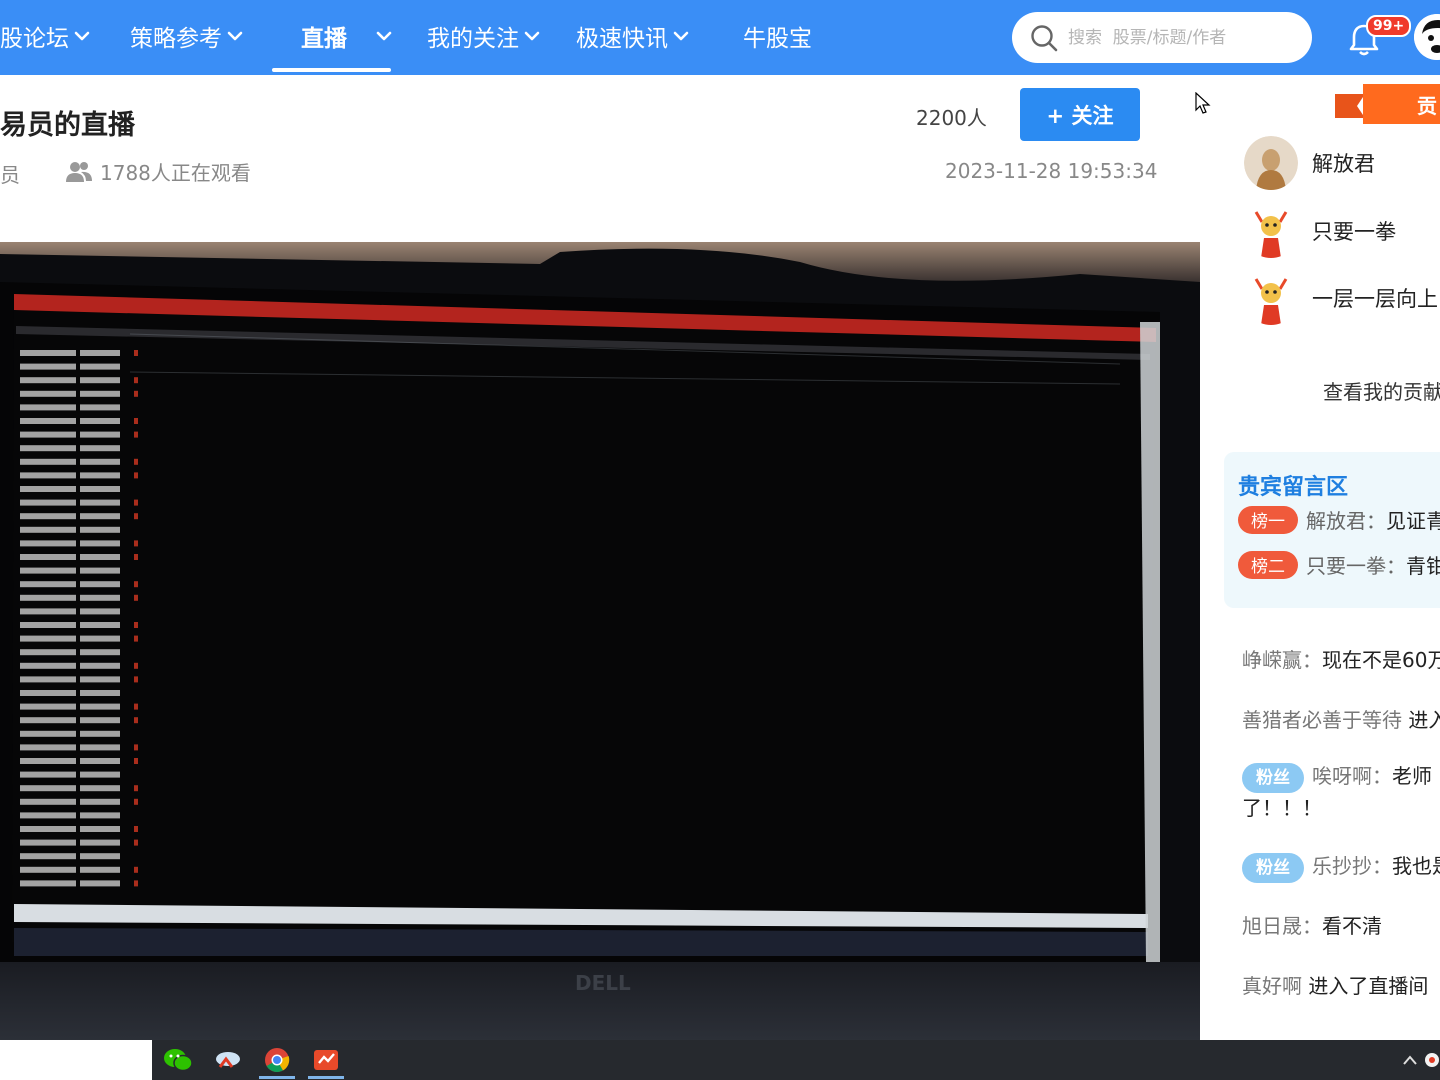  Describe the element at coordinates (34, 39) in the screenshot. I see `nav-item-label: 股论坛` at that location.